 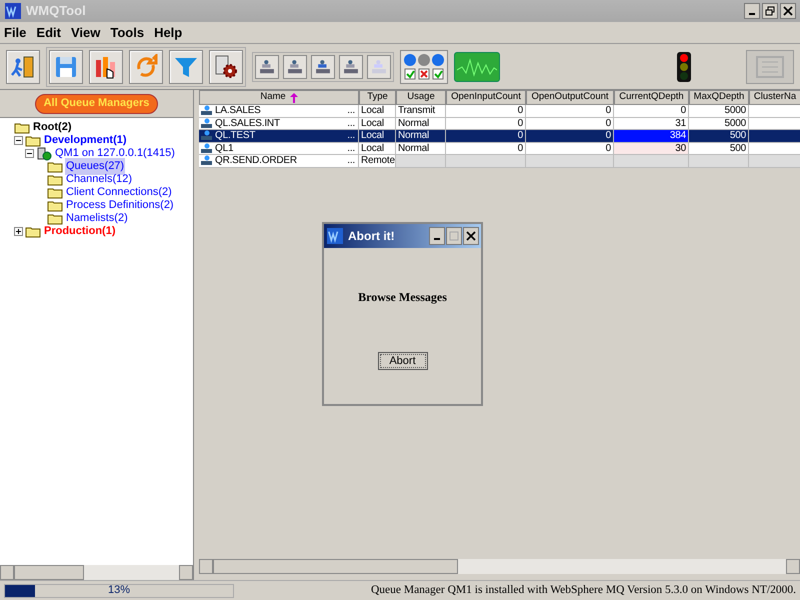 What do you see at coordinates (499, 161) in the screenshot?
I see `table-row: QR.SEND.ORDER ... Remote` at bounding box center [499, 161].